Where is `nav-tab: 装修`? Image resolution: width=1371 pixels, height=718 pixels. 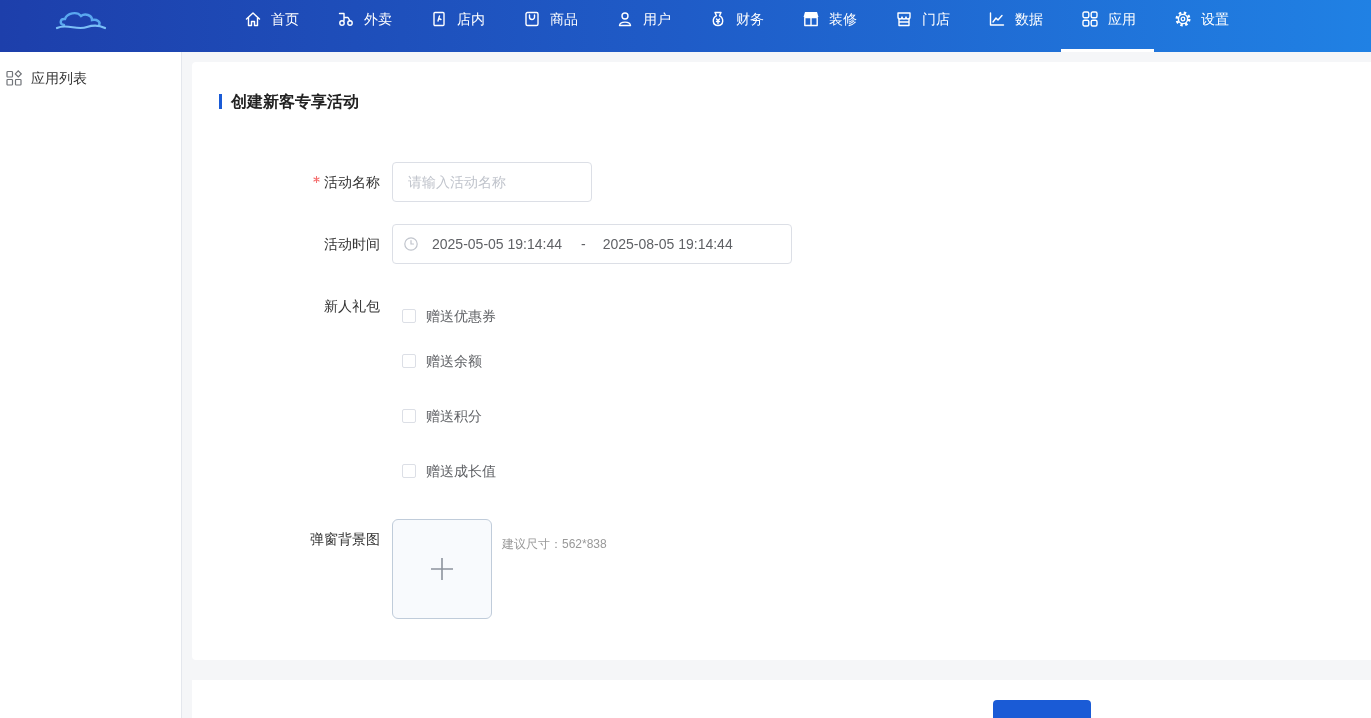 nav-tab: 装修 is located at coordinates (828, 26).